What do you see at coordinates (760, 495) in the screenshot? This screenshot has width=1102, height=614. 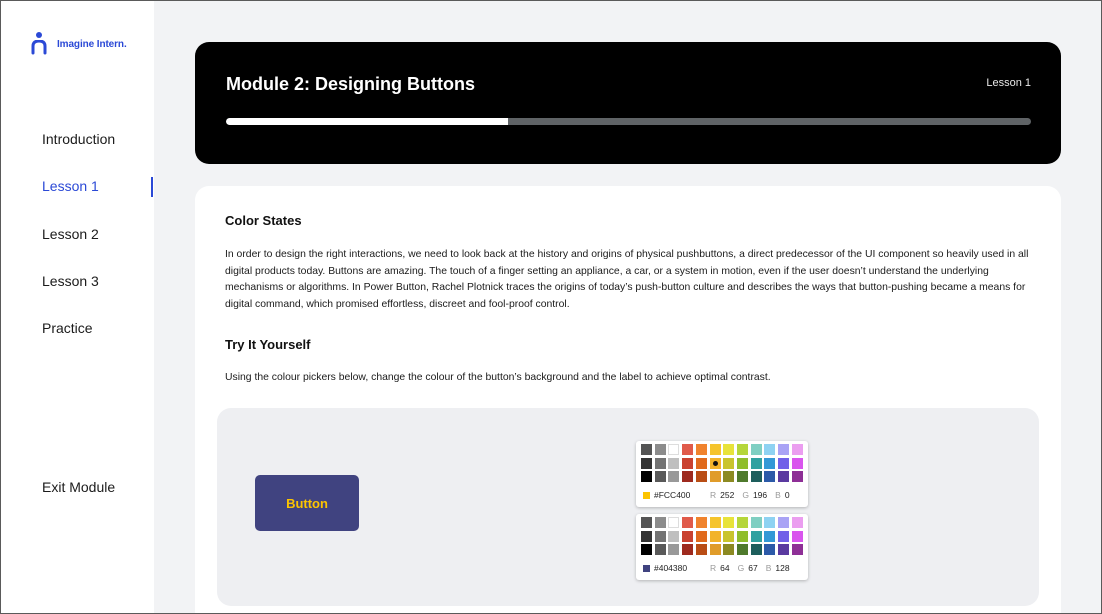 I see `g-value: 196` at bounding box center [760, 495].